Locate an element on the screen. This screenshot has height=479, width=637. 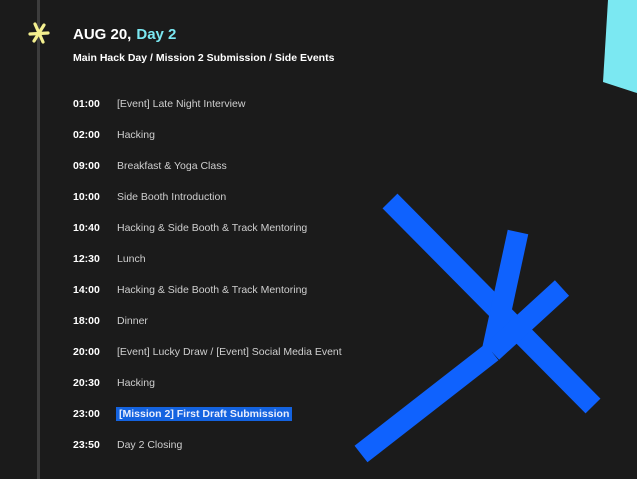
timeline-line is located at coordinates (38, 239).